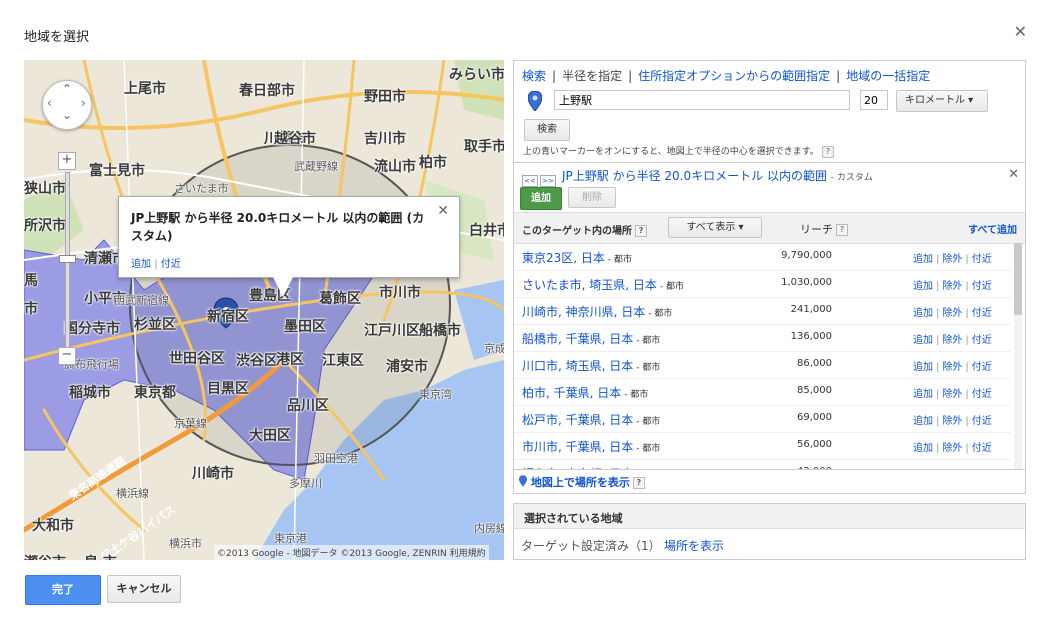 Image resolution: width=1047 pixels, height=627 pixels. What do you see at coordinates (577, 339) in the screenshot?
I see `location-name-text: 船橋市, 千葉県, 日本` at bounding box center [577, 339].